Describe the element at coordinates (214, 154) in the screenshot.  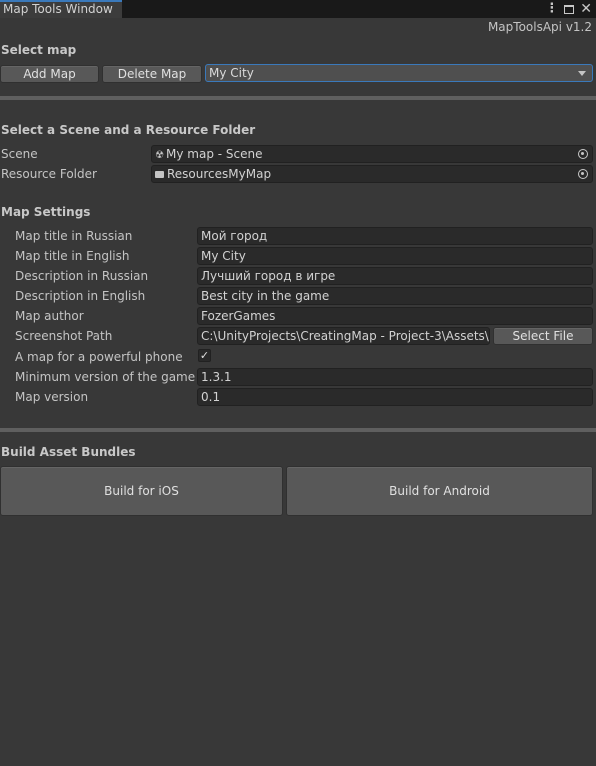
I see `scene-value: My map - Scene` at that location.